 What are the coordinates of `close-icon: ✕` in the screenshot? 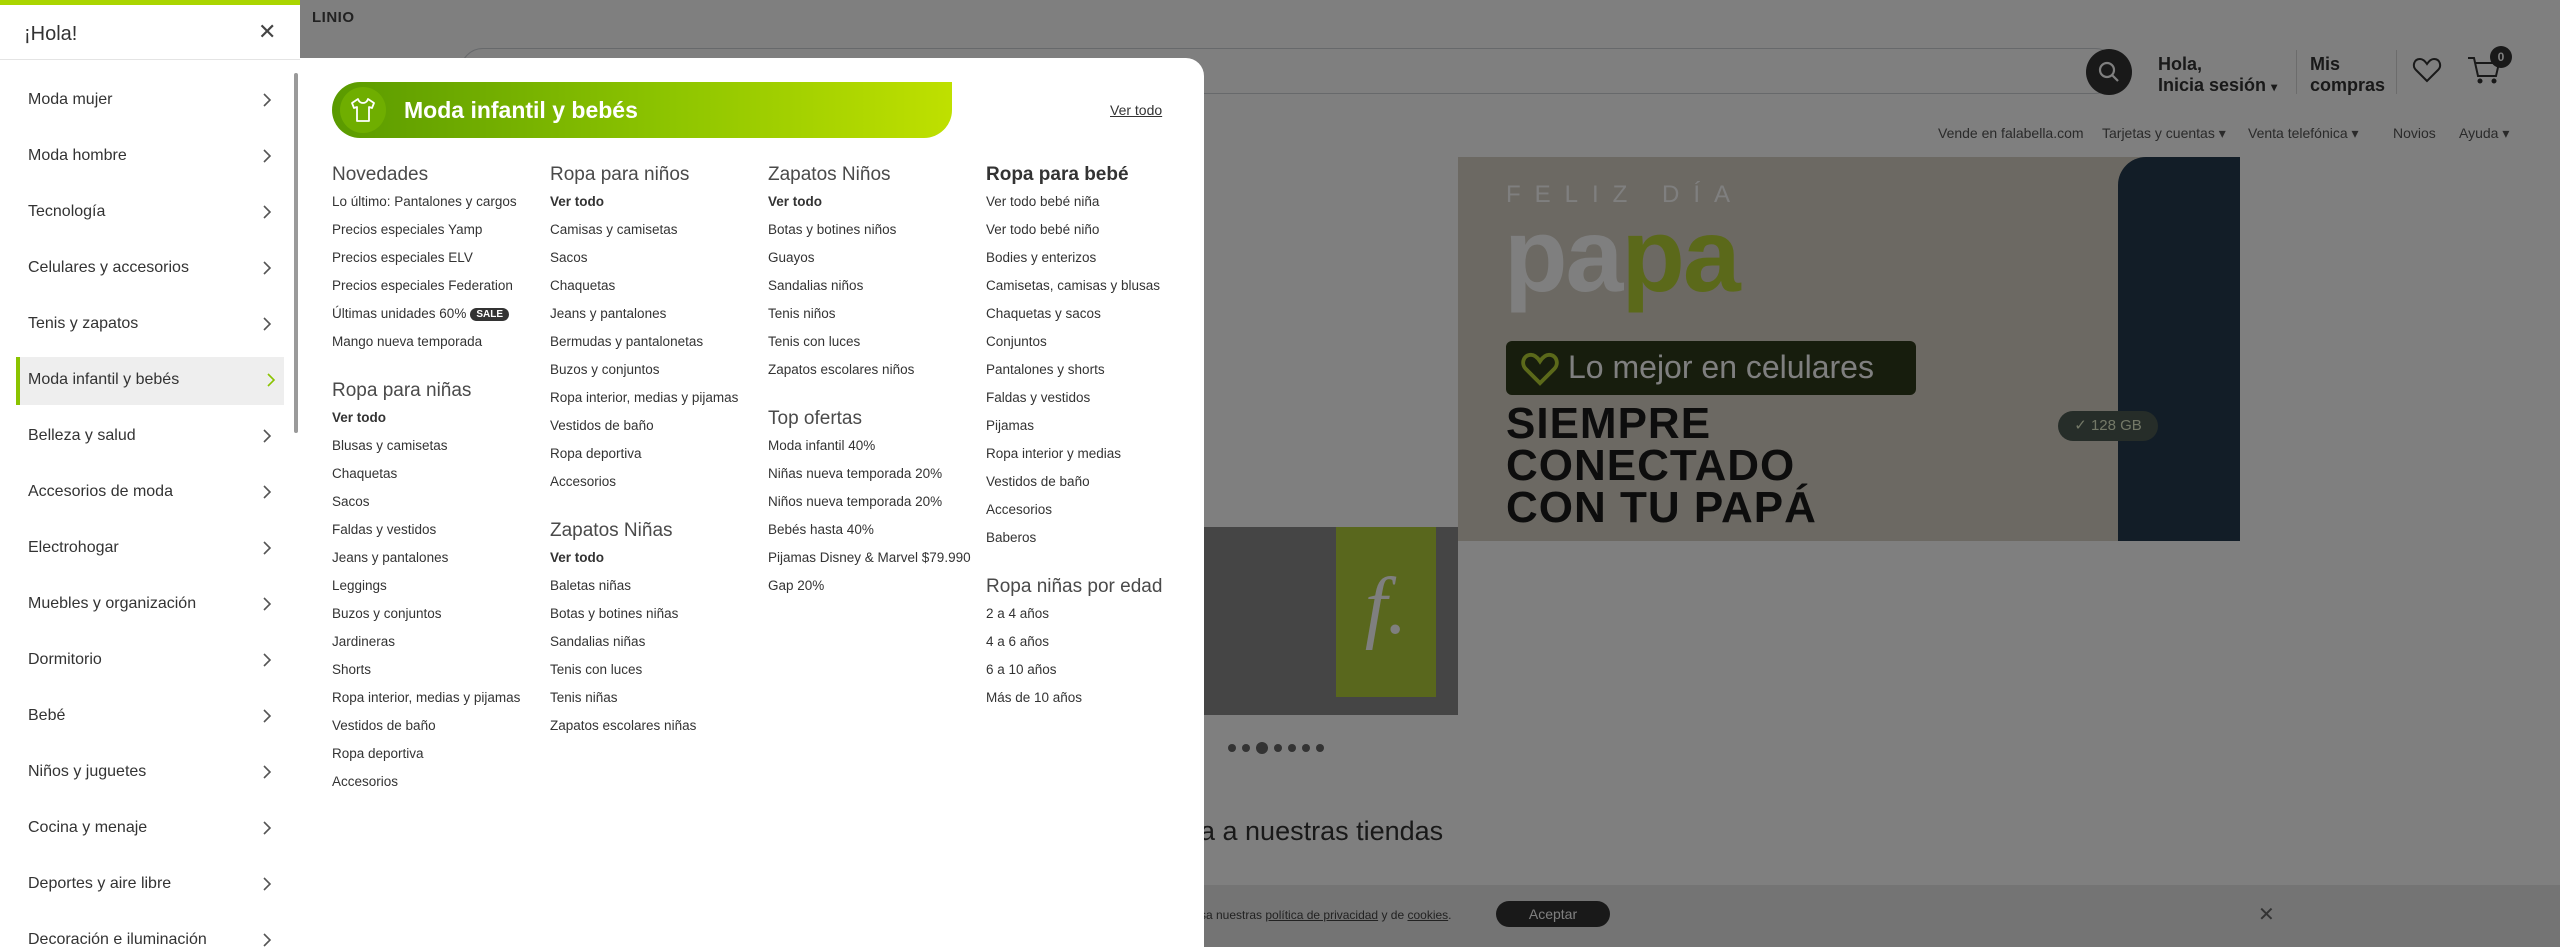 It's located at (267, 32).